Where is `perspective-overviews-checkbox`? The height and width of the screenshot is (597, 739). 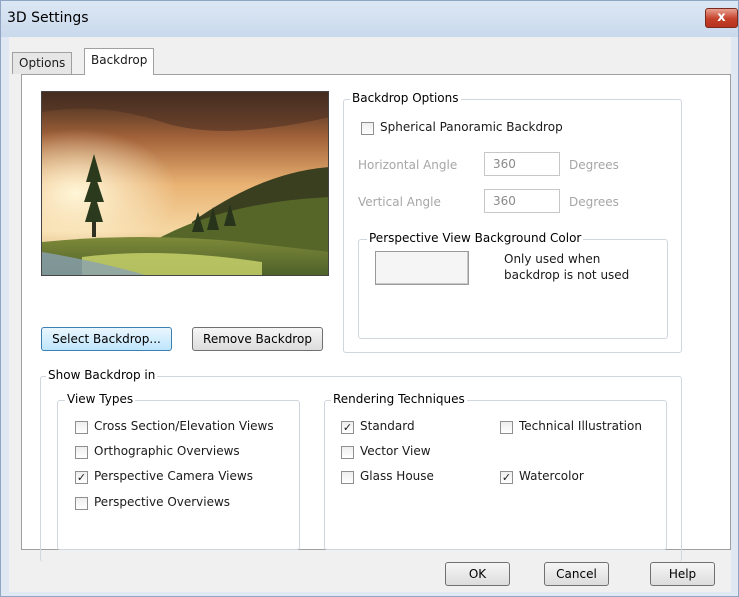
perspective-overviews-checkbox is located at coordinates (81, 503).